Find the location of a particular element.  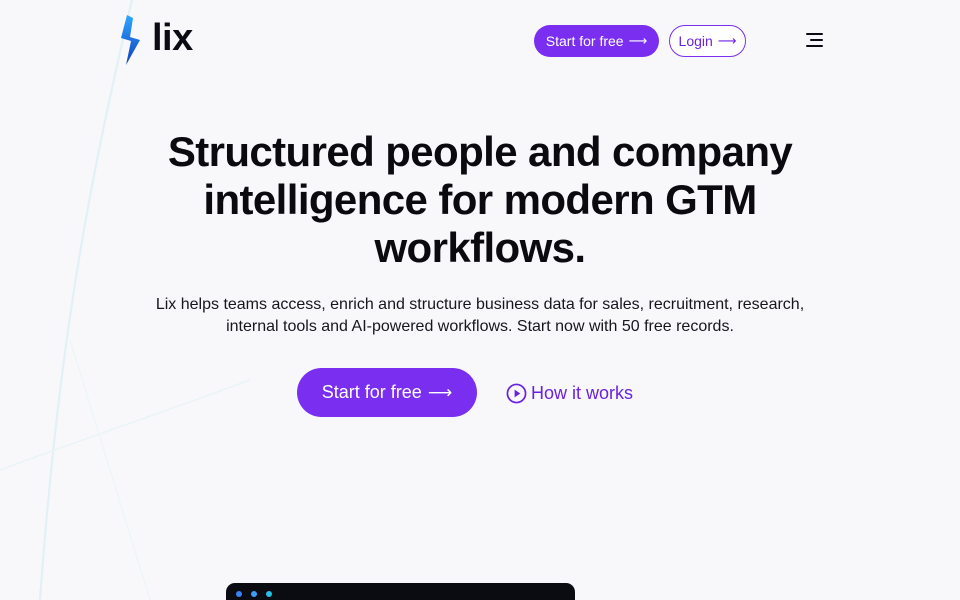

start-for-free-label: Start for free is located at coordinates (371, 392).